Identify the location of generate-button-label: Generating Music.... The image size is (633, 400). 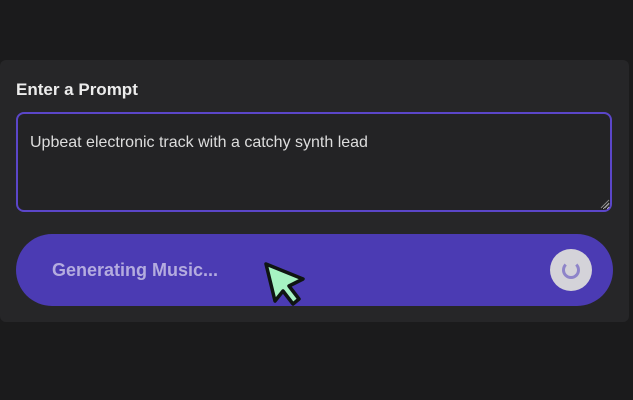
(135, 269).